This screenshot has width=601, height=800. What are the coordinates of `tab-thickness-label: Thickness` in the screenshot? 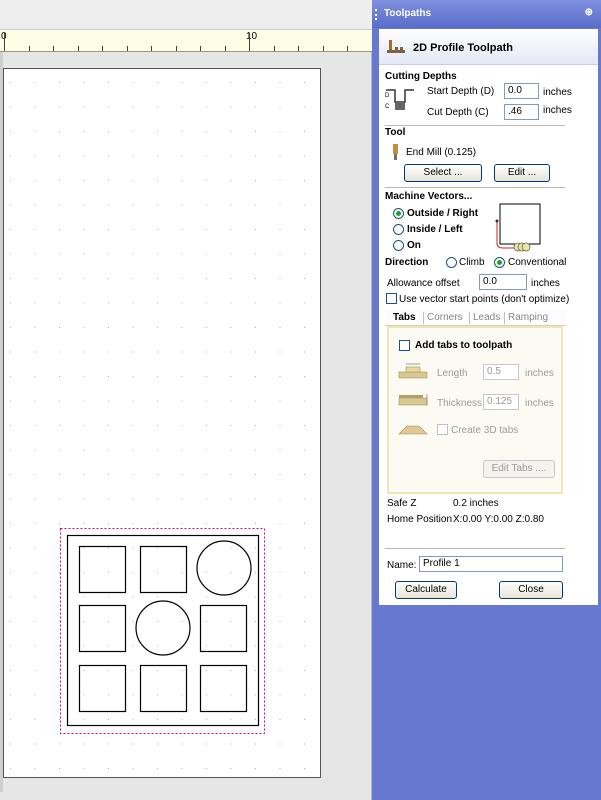 It's located at (460, 403).